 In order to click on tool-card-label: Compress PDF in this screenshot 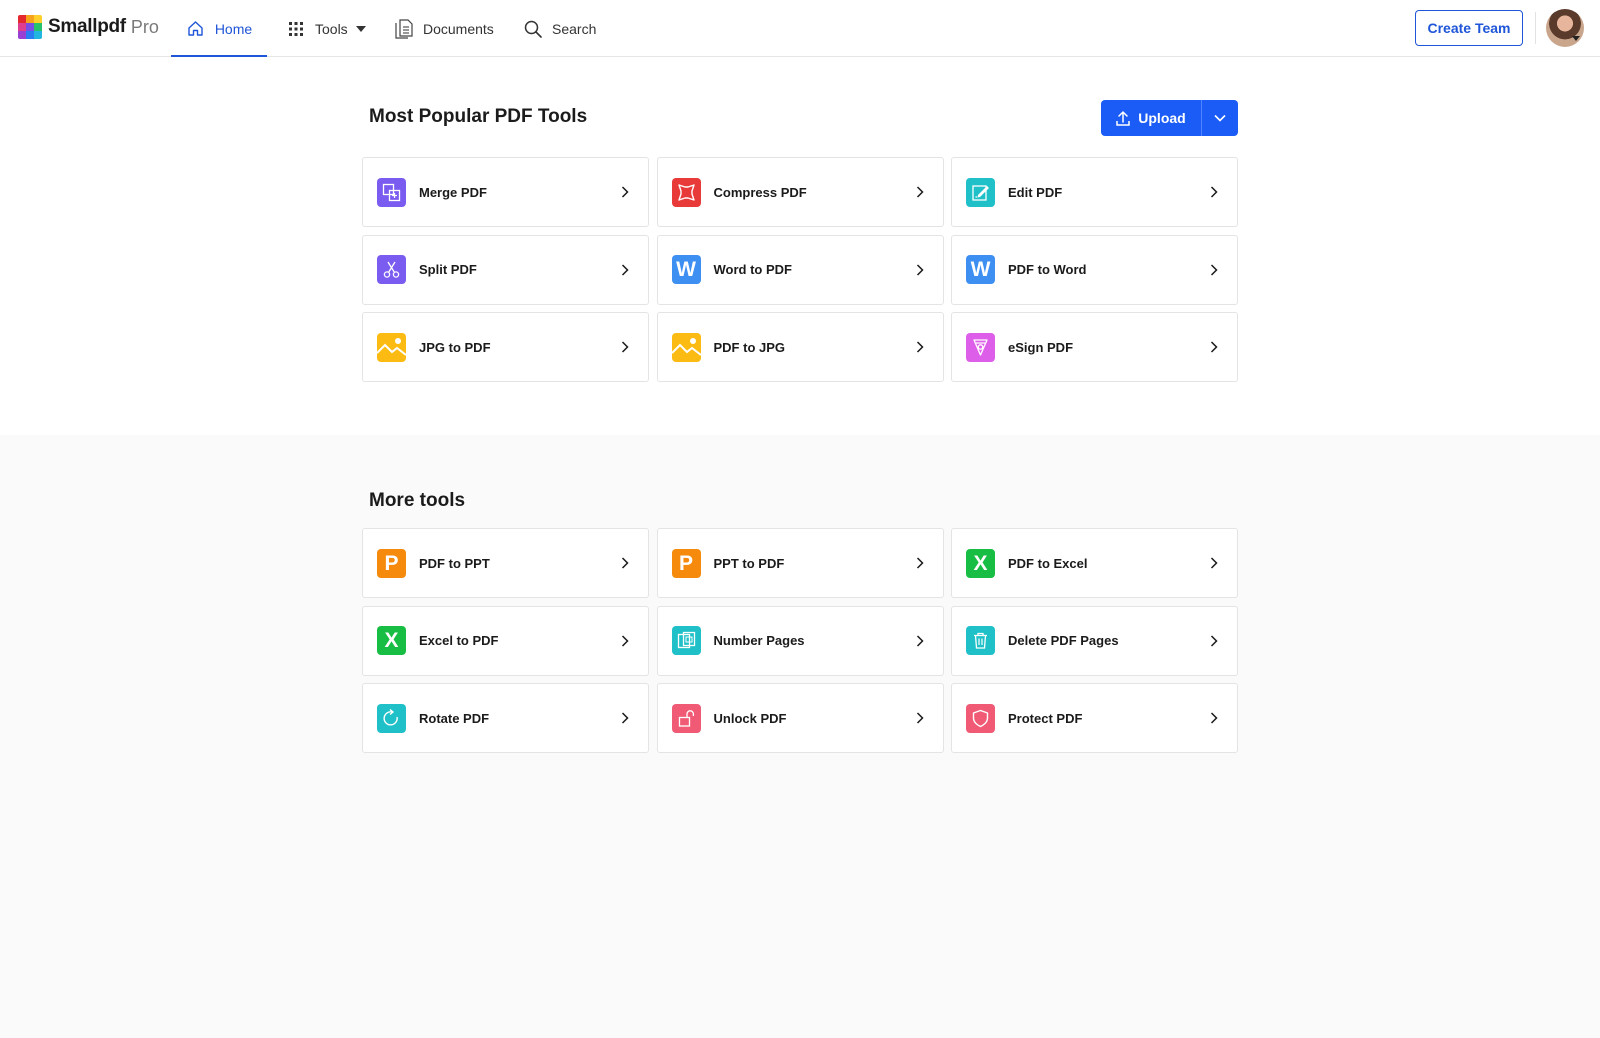, I will do `click(760, 192)`.